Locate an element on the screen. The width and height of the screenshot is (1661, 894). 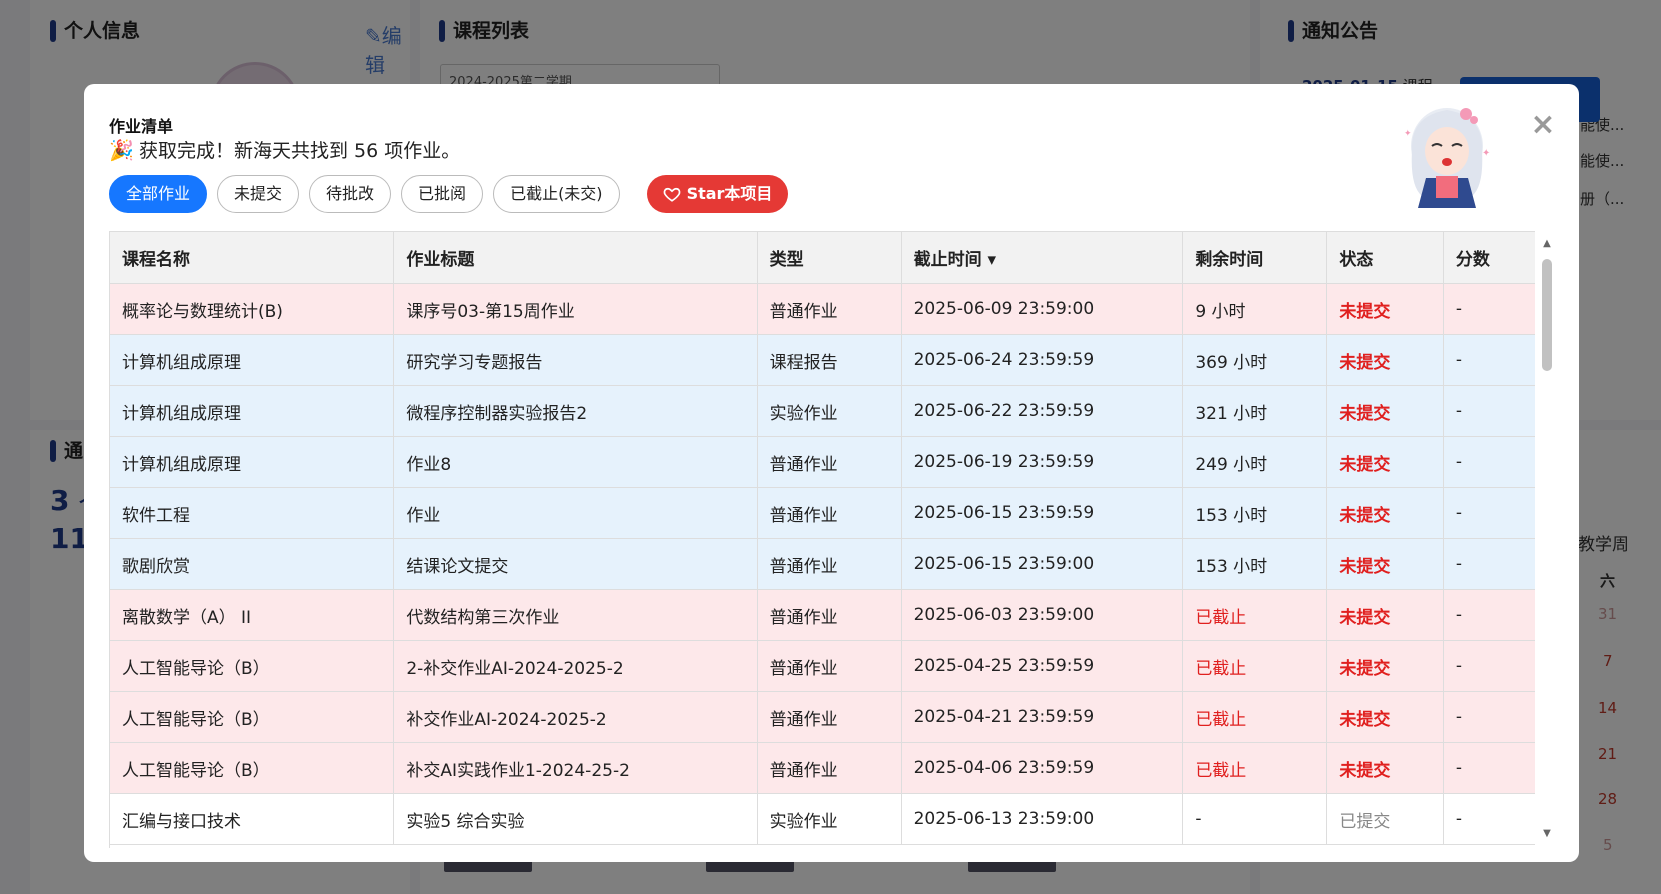
header-type: 类型 is located at coordinates (829, 257).